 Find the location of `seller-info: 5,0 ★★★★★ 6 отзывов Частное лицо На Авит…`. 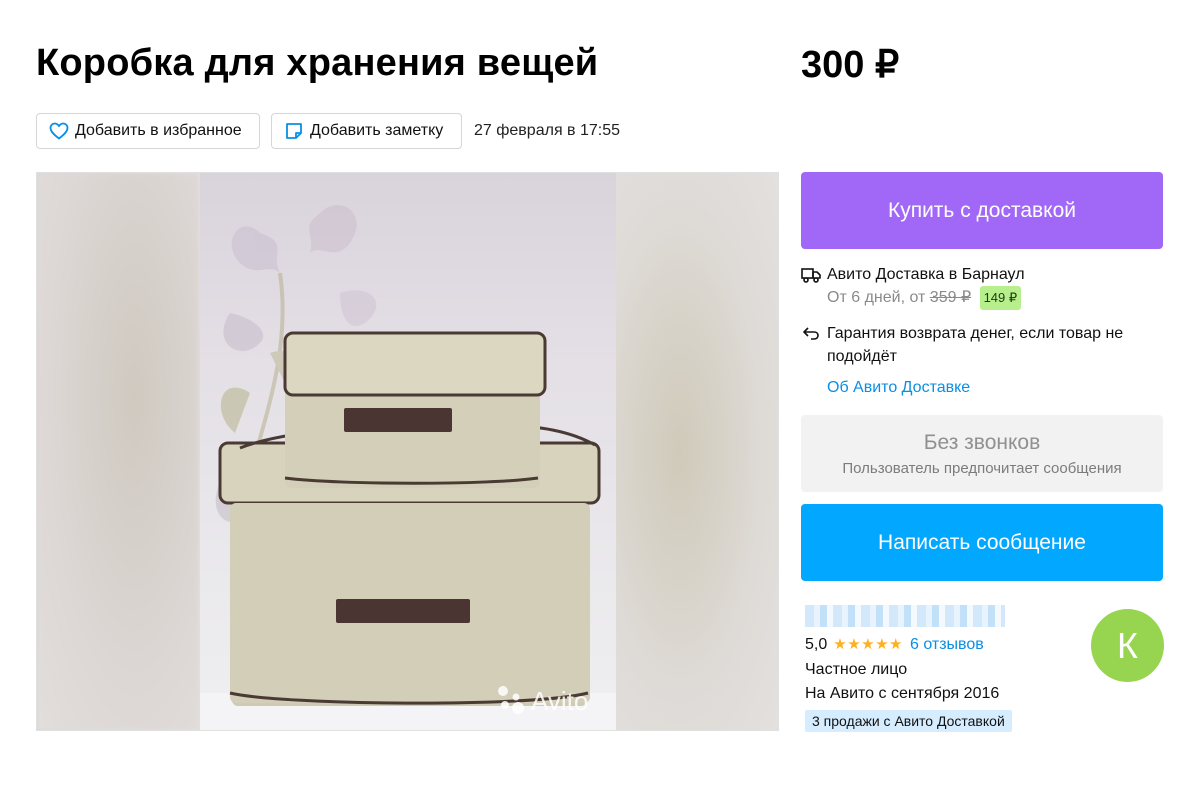

seller-info: 5,0 ★★★★★ 6 отзывов Частное лицо На Авит… is located at coordinates (955, 668).